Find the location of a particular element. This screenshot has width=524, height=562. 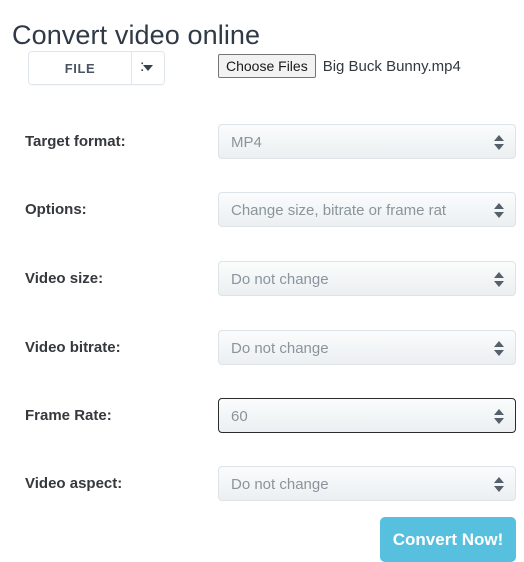

row-video-aspect: Video aspect: Do not change is located at coordinates (262, 484).